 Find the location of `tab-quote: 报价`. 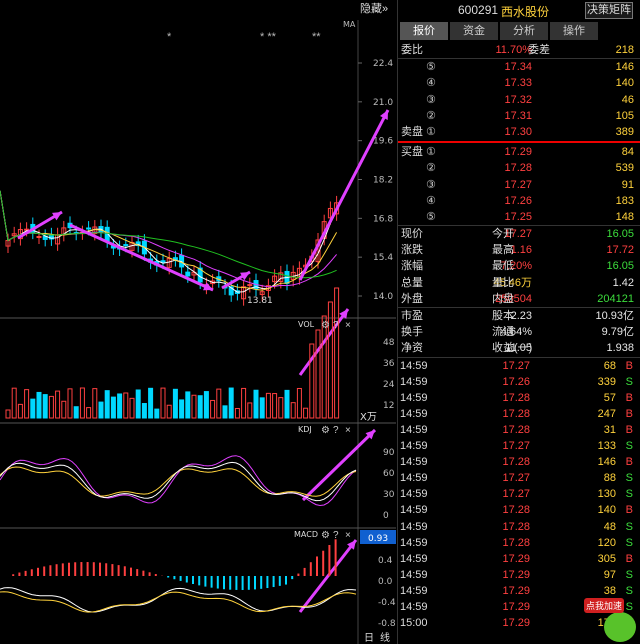

tab-quote: 报价 is located at coordinates (424, 31).